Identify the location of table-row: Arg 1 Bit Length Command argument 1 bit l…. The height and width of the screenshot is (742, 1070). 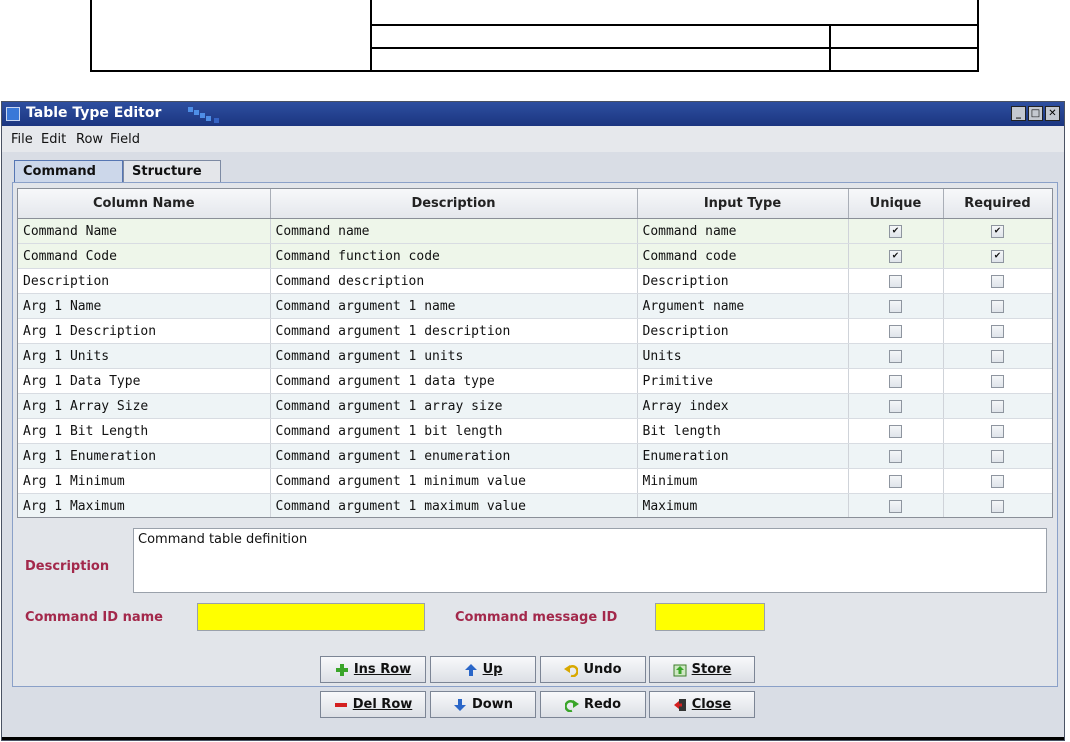
(535, 431).